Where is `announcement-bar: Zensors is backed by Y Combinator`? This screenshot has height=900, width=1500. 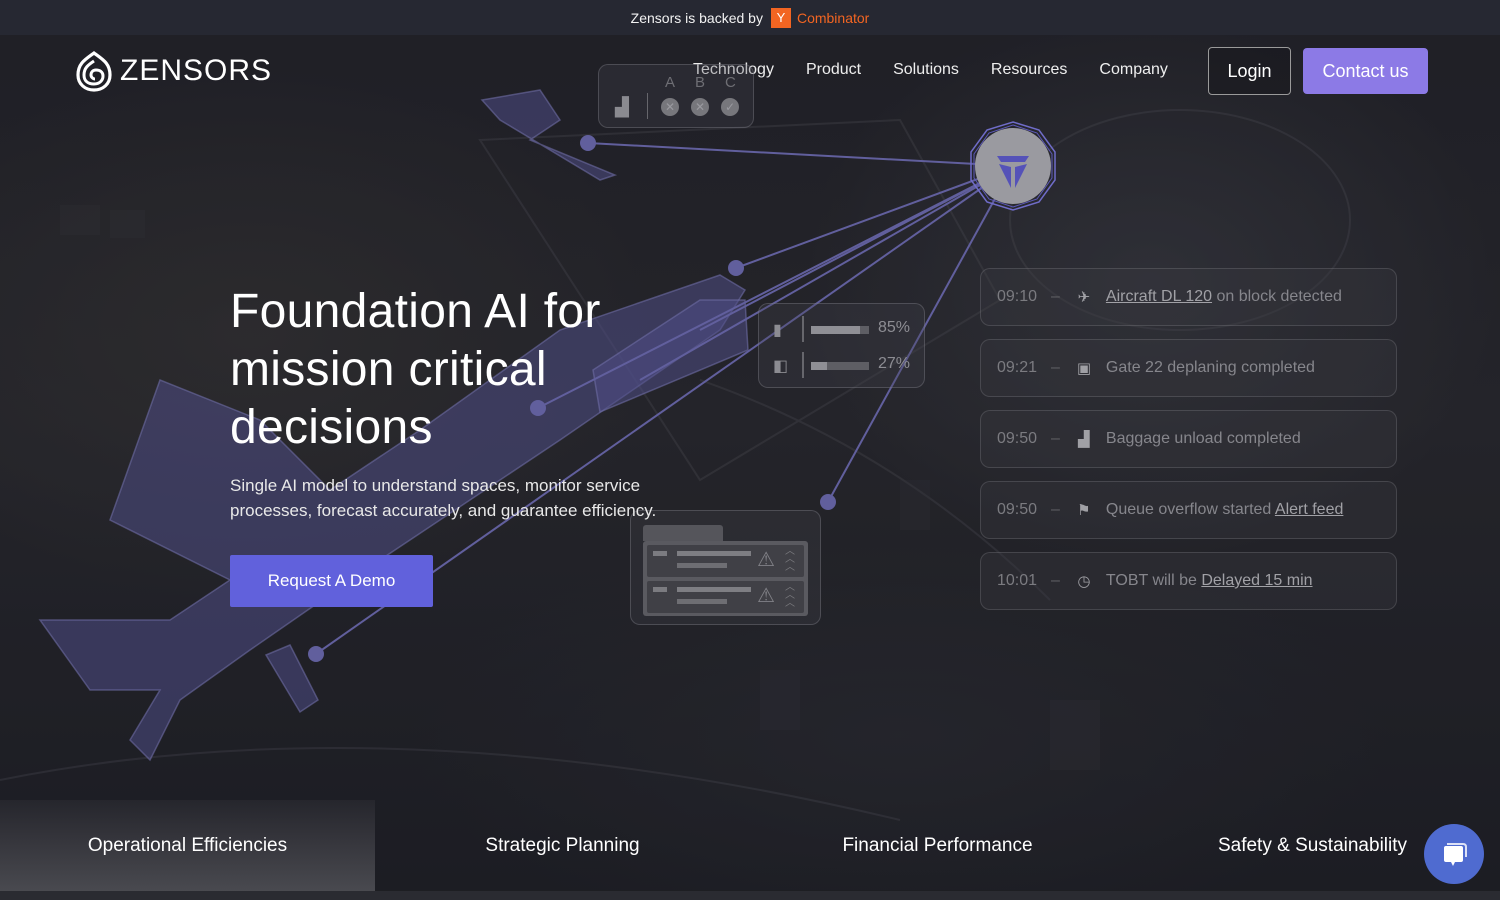 announcement-bar: Zensors is backed by Y Combinator is located at coordinates (750, 17).